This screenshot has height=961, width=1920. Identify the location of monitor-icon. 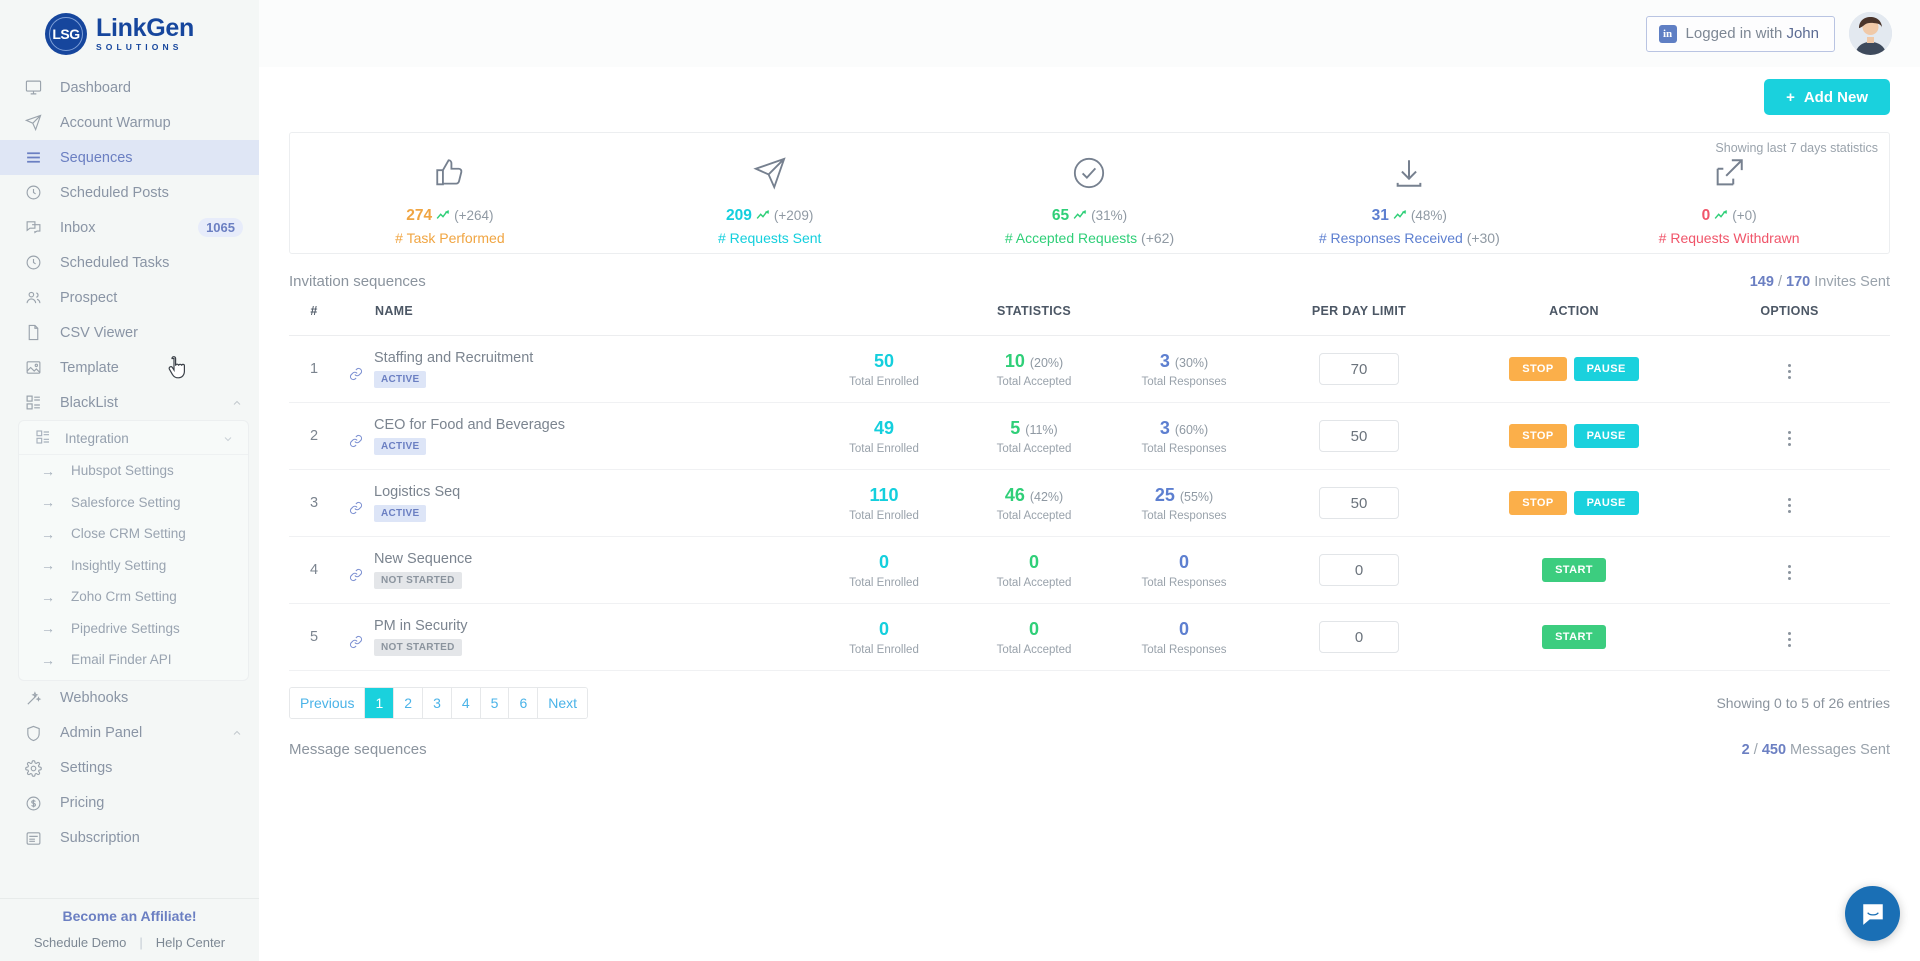
(33, 87).